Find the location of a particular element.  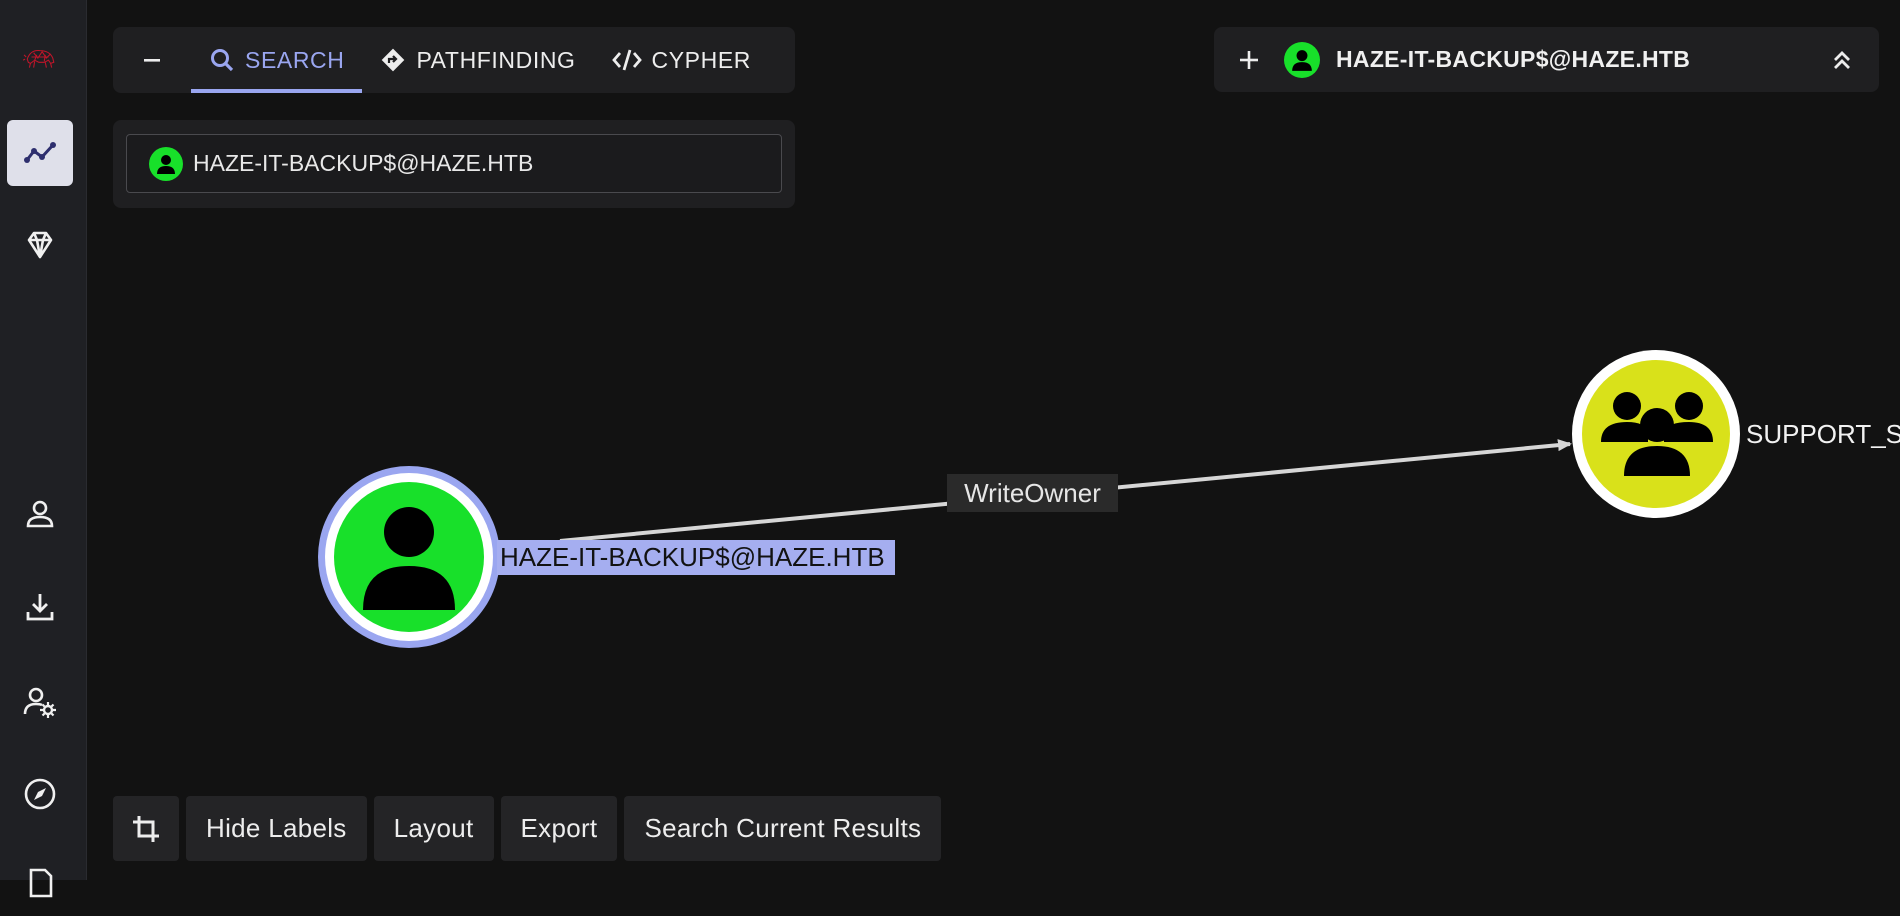

export-button: Export is located at coordinates (559, 828).